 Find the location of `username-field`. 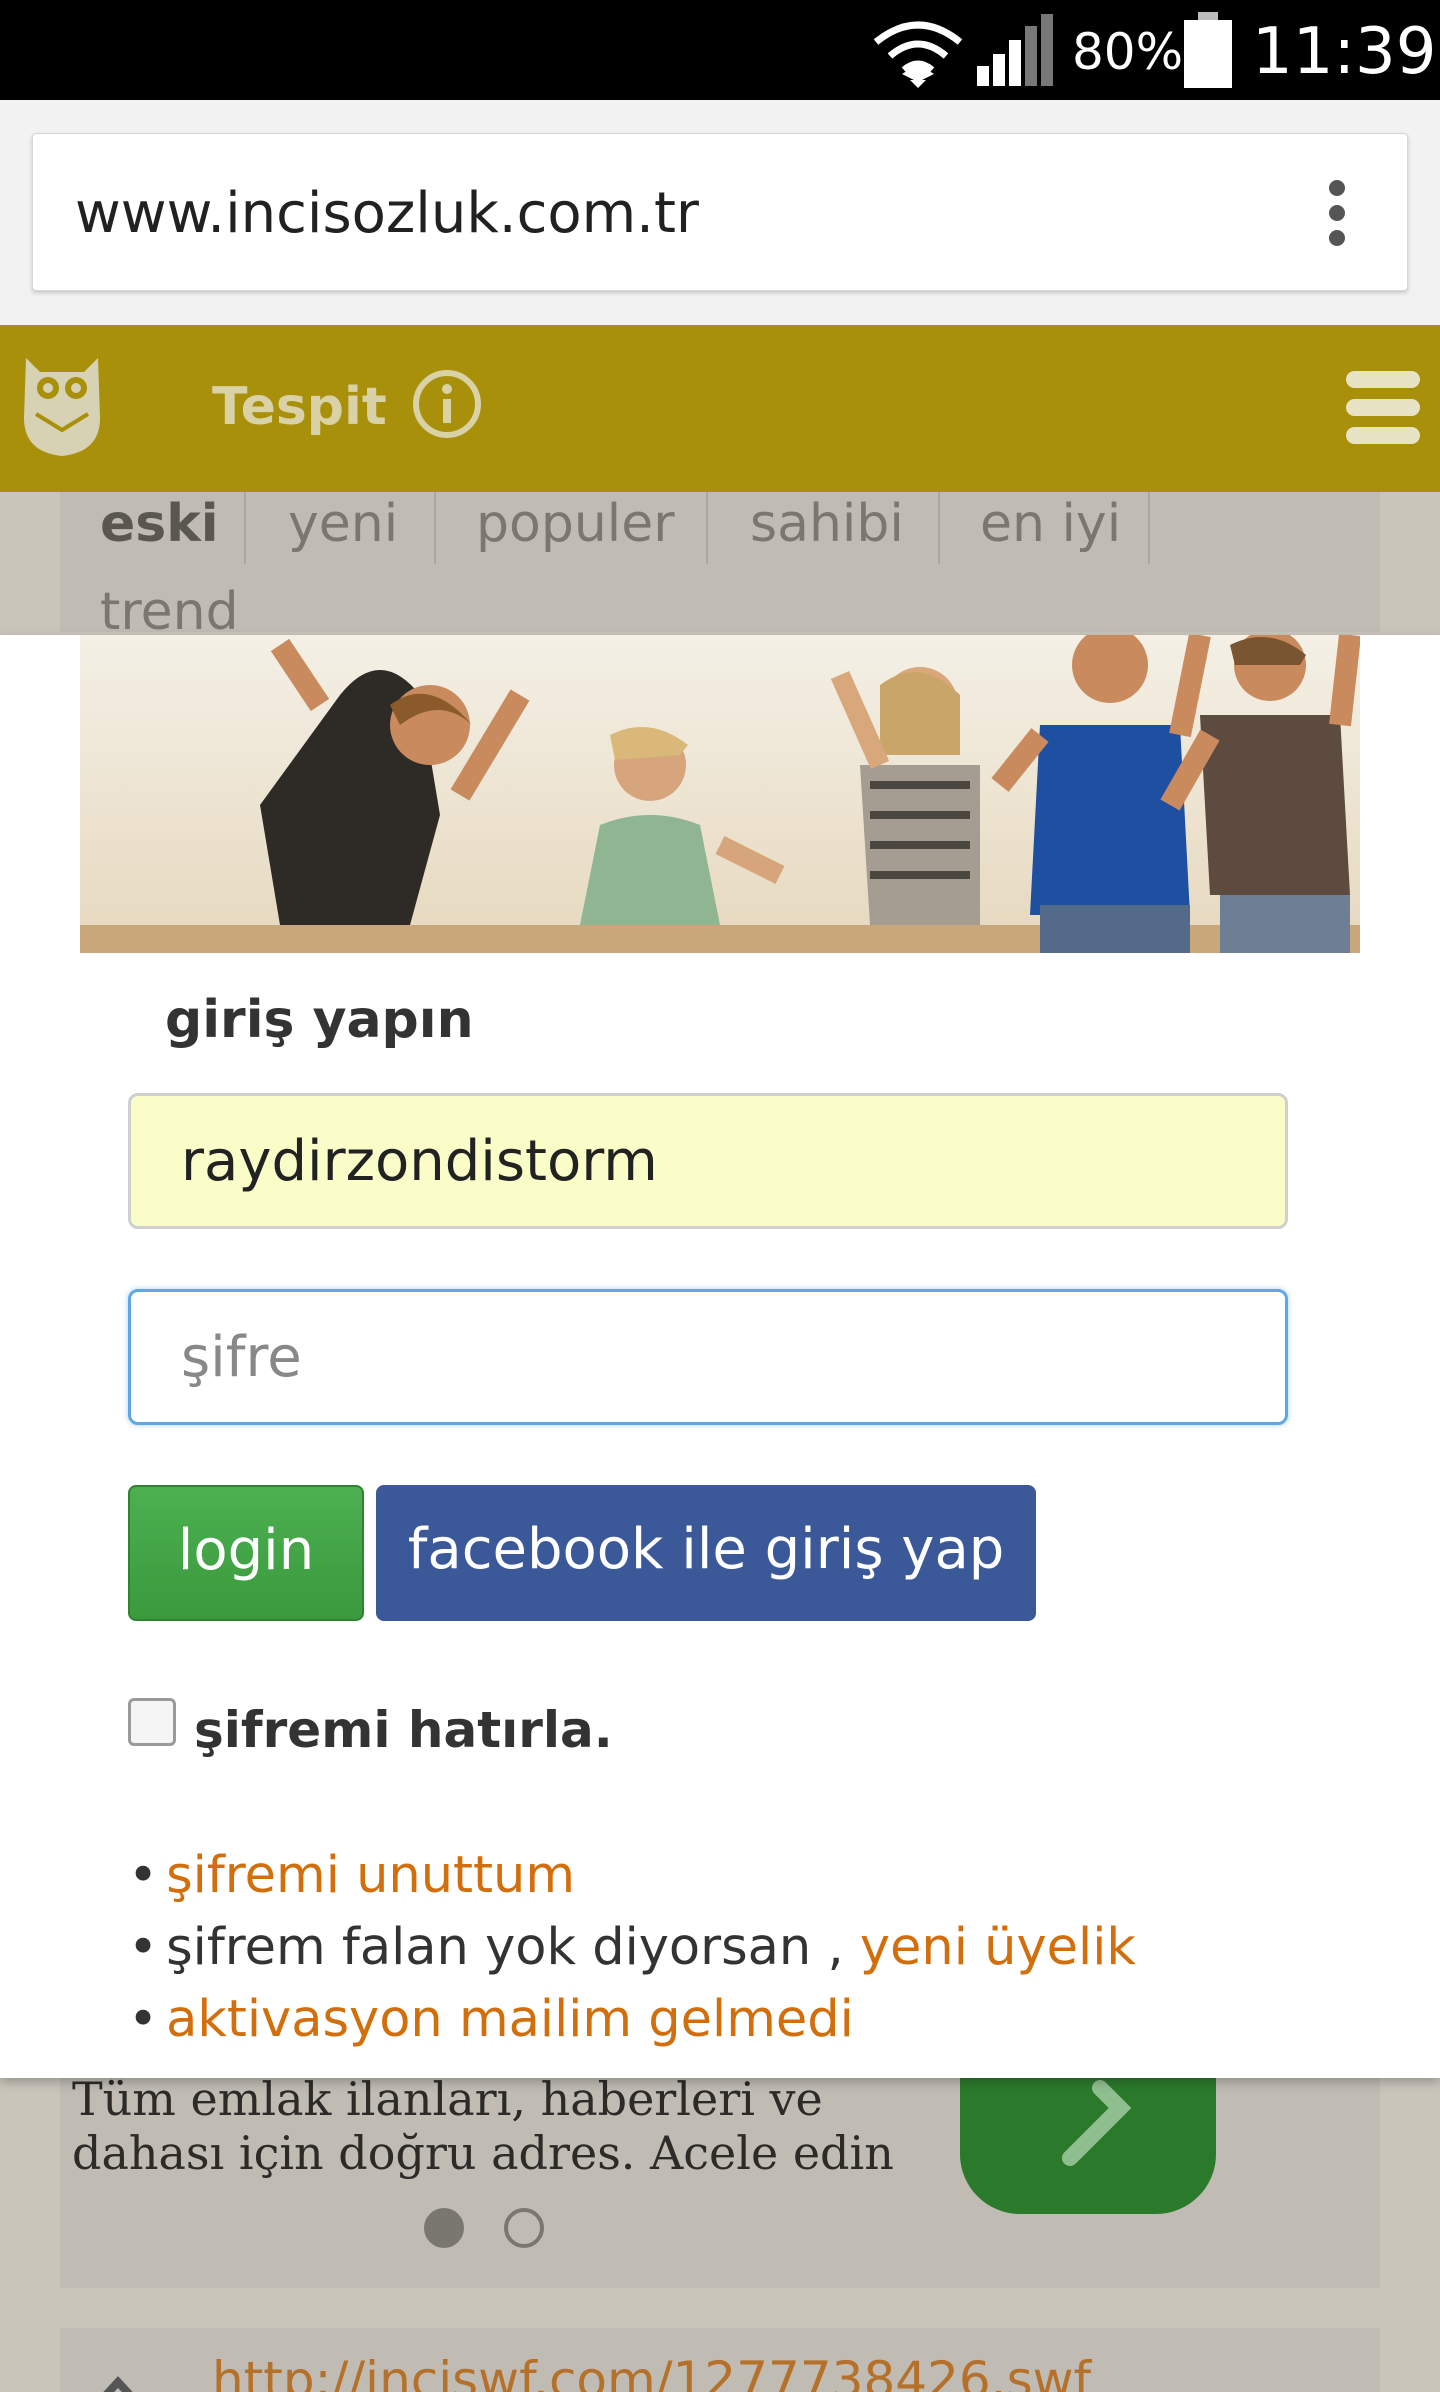

username-field is located at coordinates (708, 1161).